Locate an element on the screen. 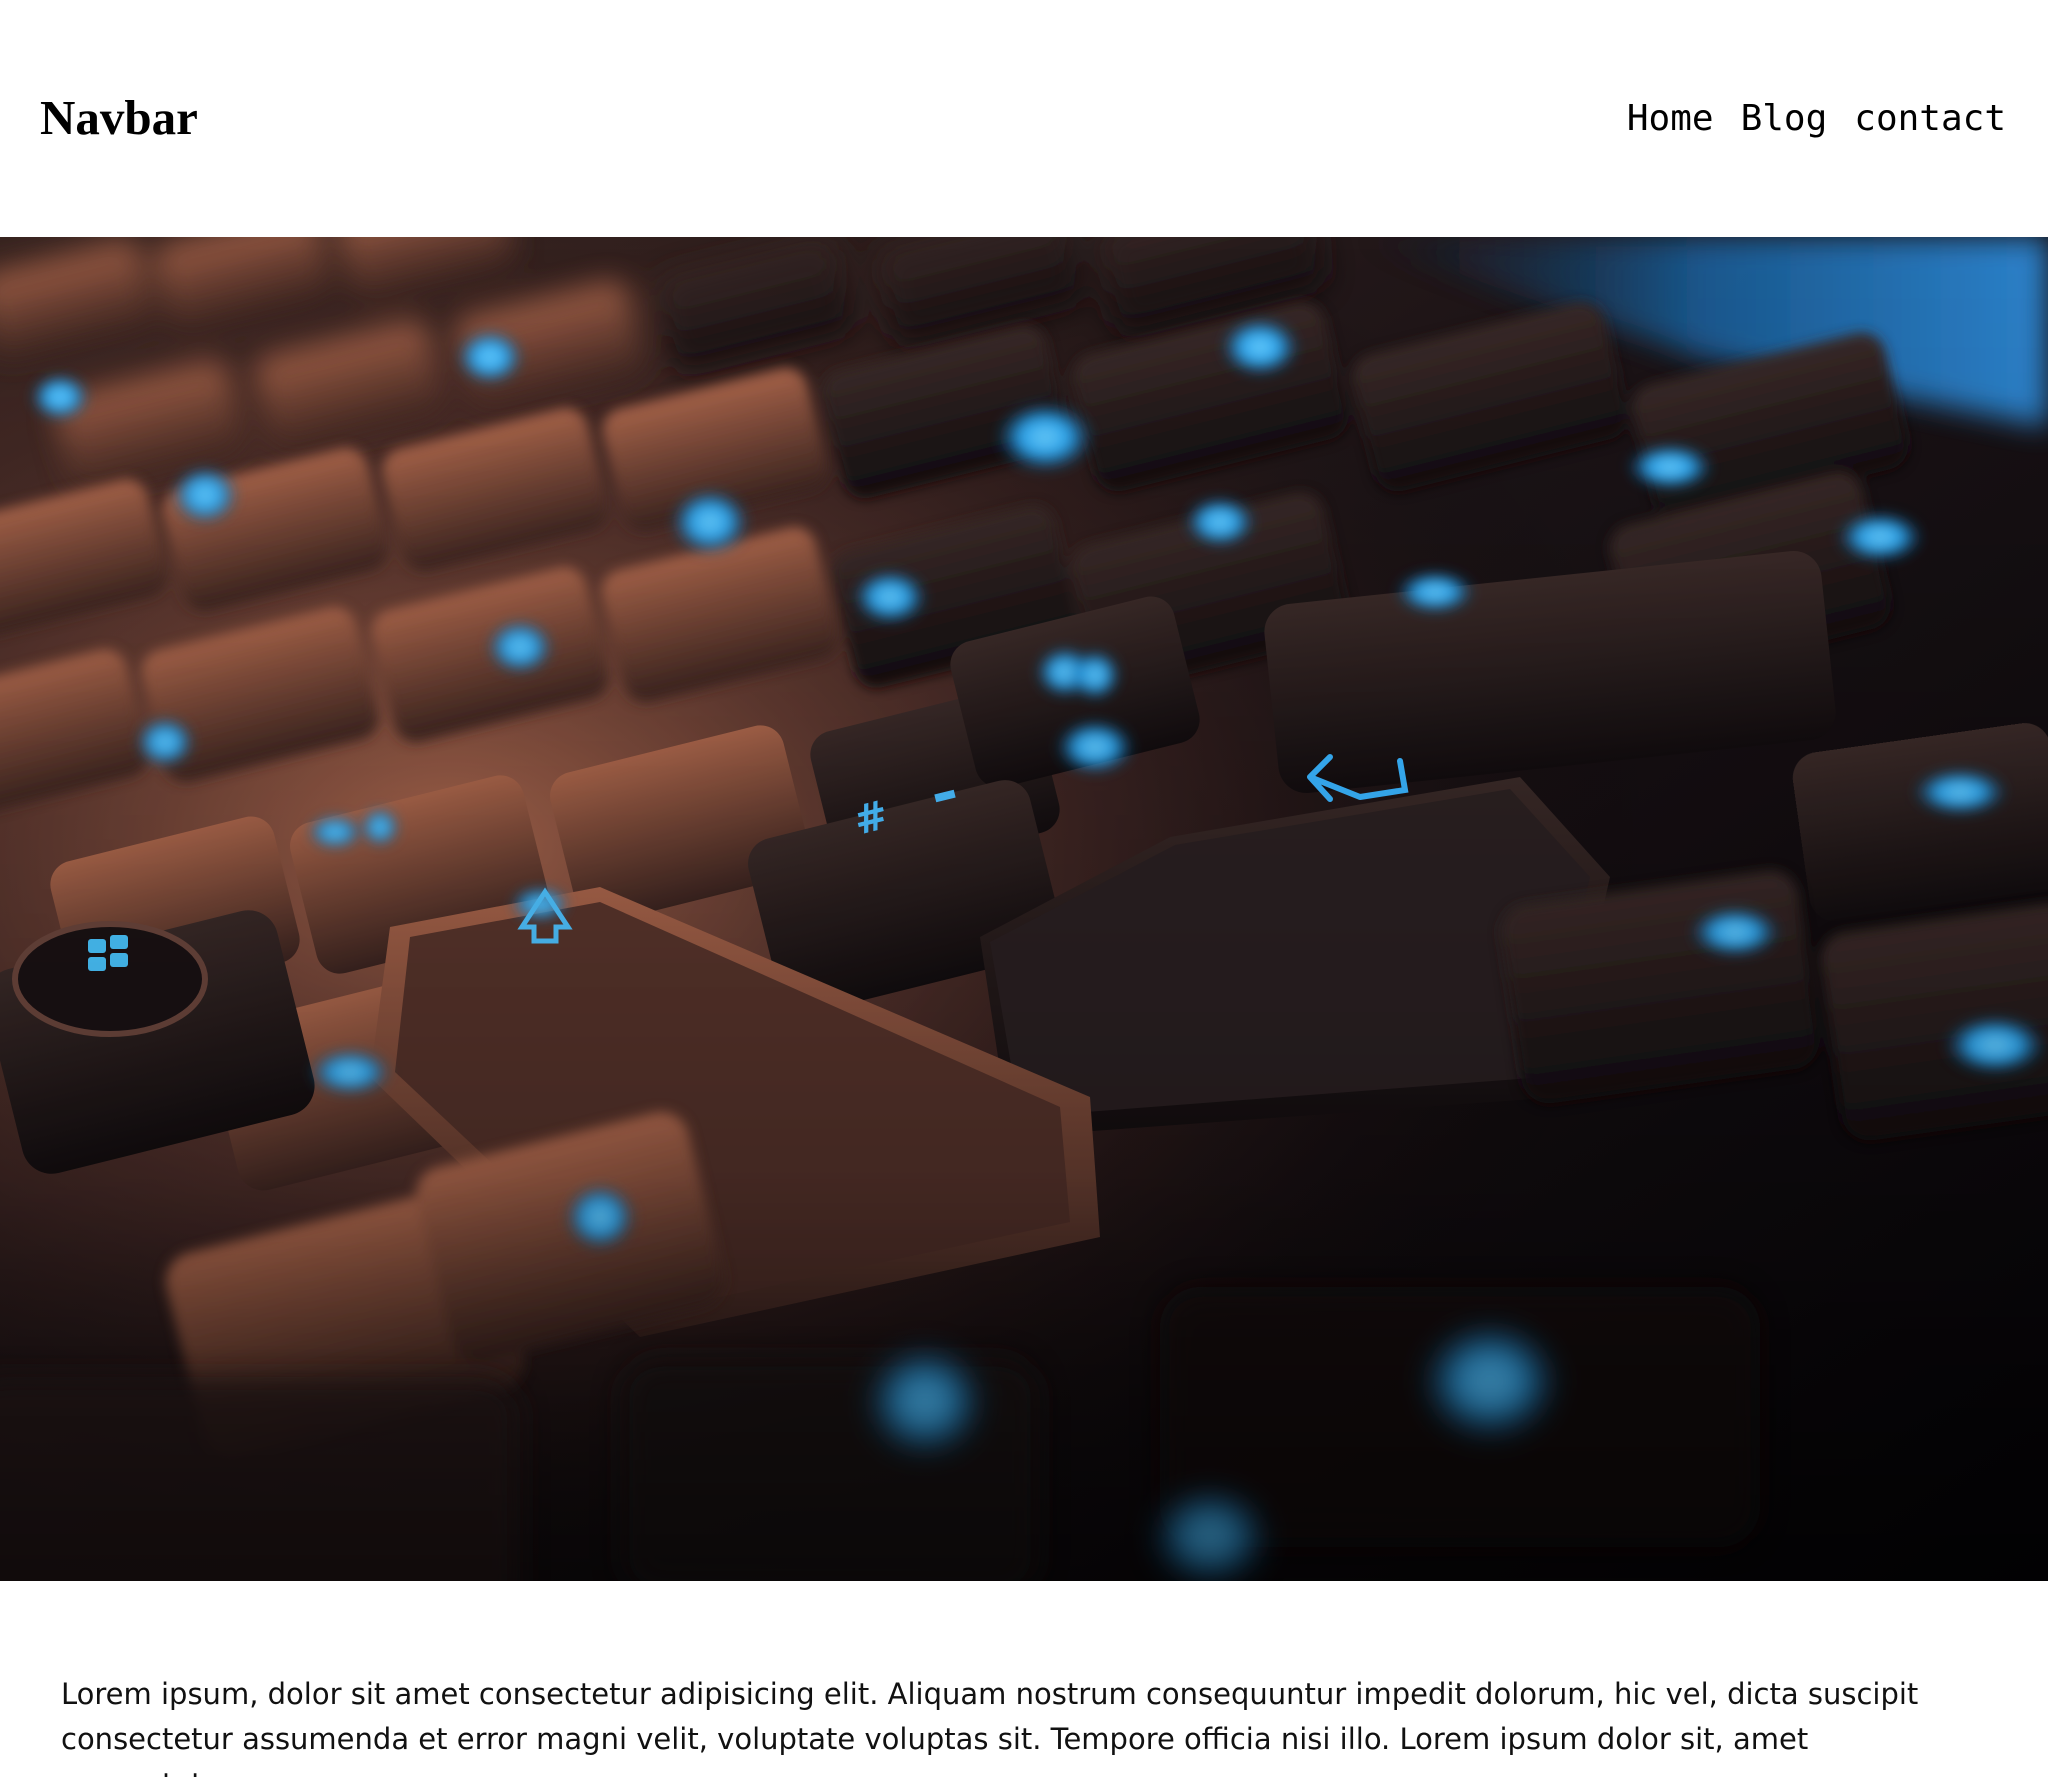 The height and width of the screenshot is (1777, 2048). nav-link-blog: Blog is located at coordinates (1784, 119).